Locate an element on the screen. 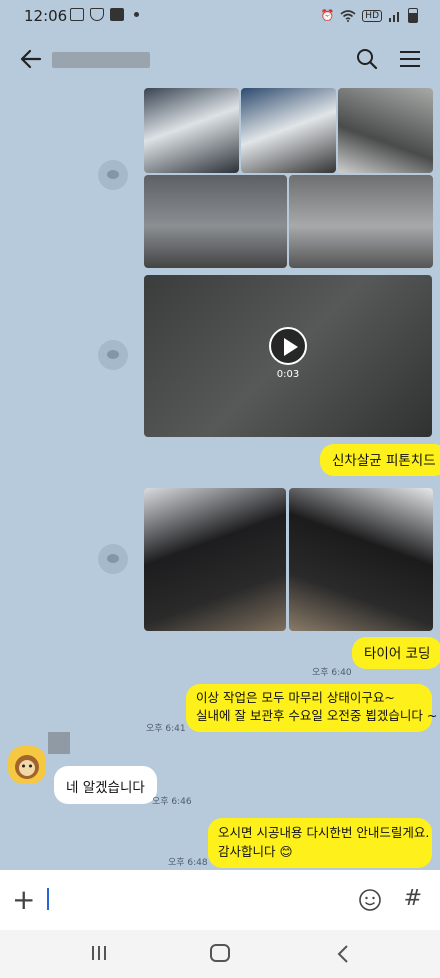 Image resolution: width=440 pixels, height=978 pixels. system-icons: ⏰ HD is located at coordinates (369, 15).